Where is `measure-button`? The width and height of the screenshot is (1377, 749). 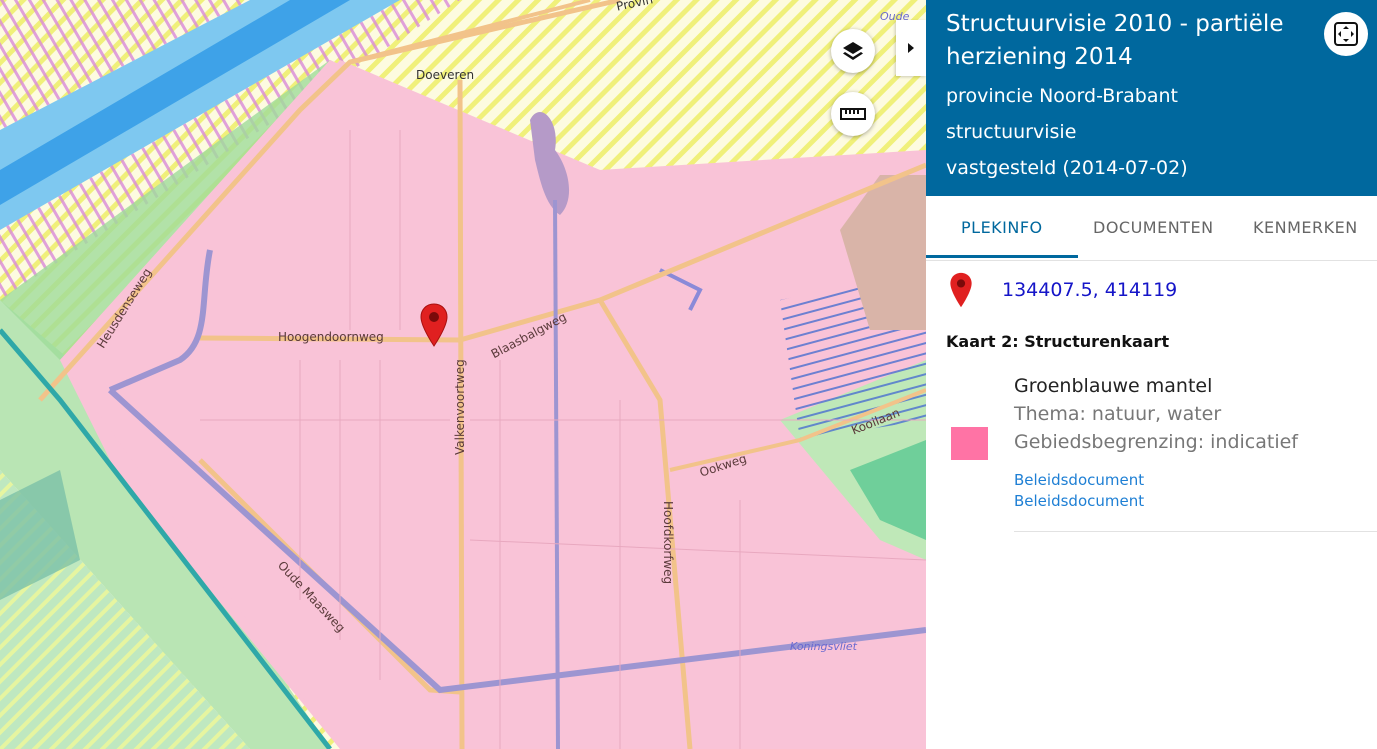 measure-button is located at coordinates (853, 114).